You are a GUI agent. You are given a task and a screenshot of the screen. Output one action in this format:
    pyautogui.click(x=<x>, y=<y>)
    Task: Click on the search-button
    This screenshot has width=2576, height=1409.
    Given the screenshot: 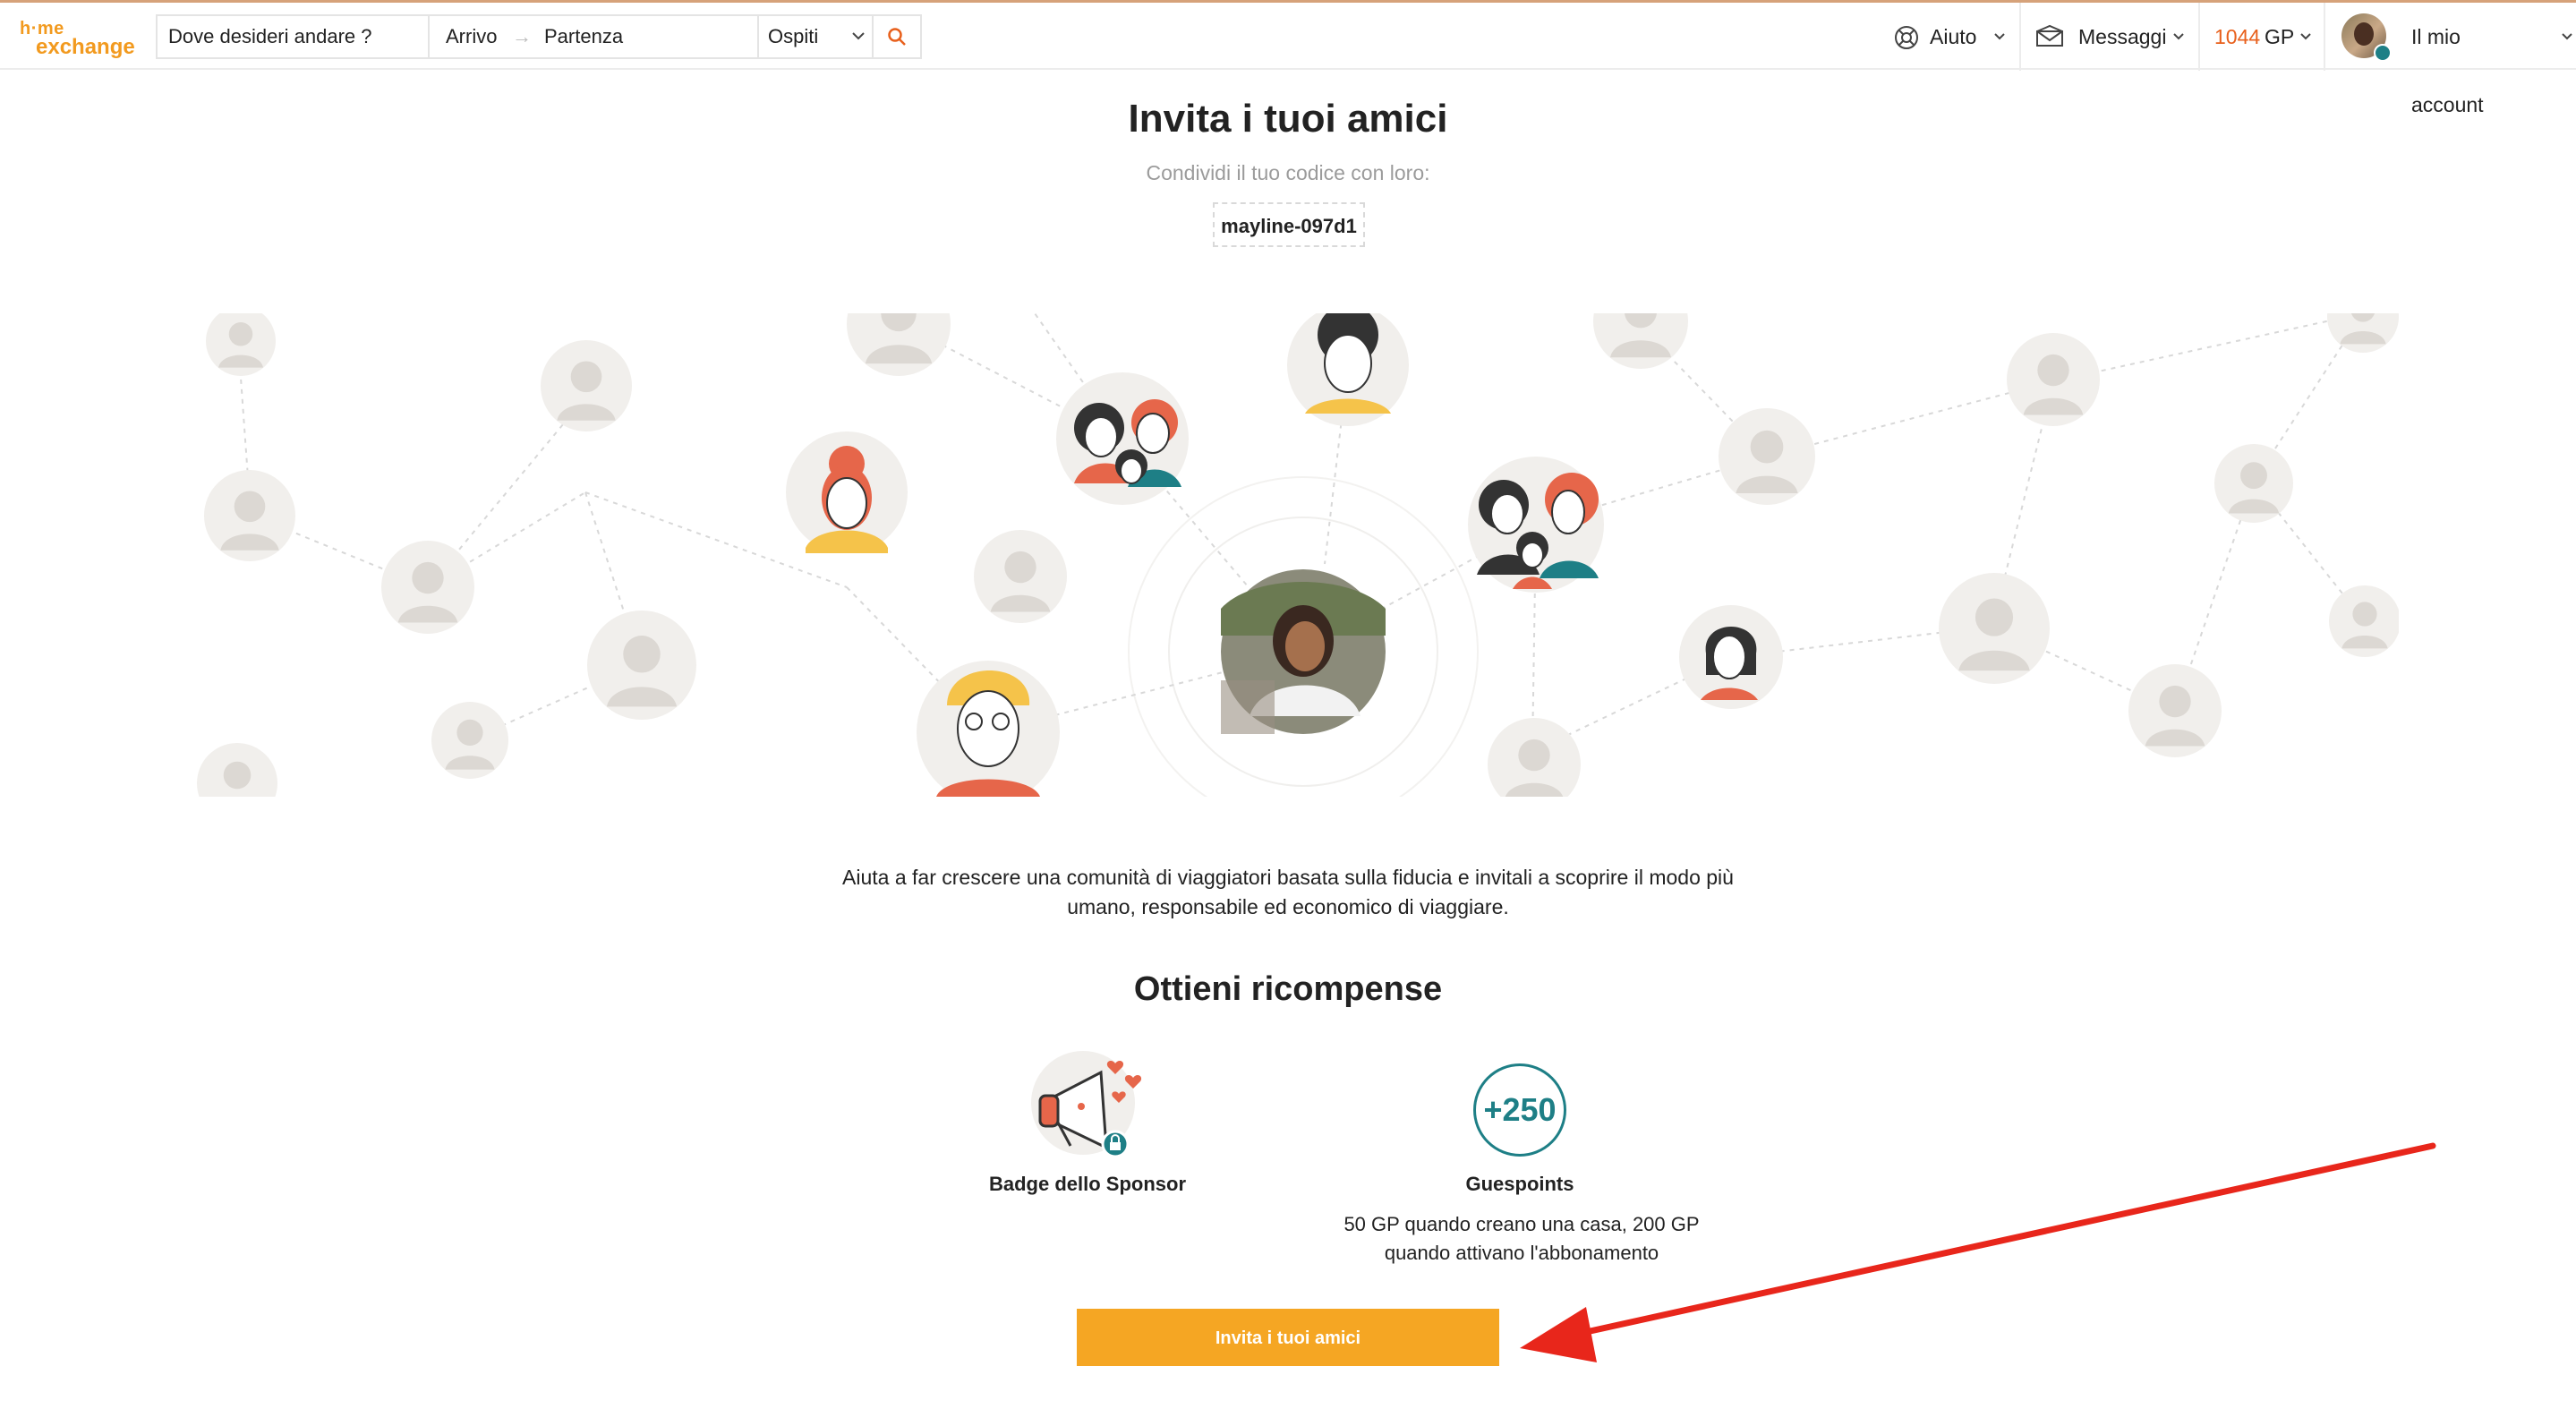 What is the action you would take?
    pyautogui.click(x=896, y=36)
    